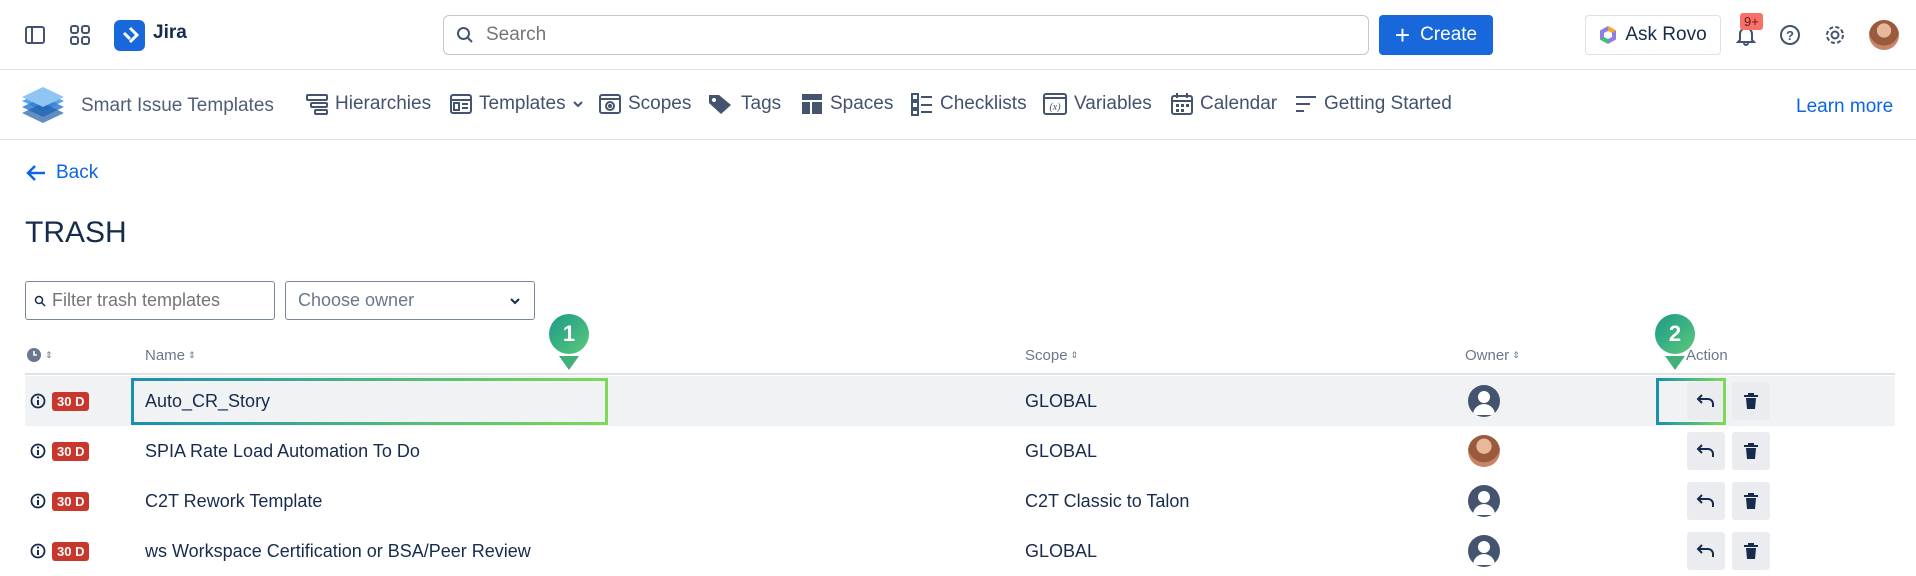  What do you see at coordinates (1484, 451) in the screenshot?
I see `owner-avatar-photo` at bounding box center [1484, 451].